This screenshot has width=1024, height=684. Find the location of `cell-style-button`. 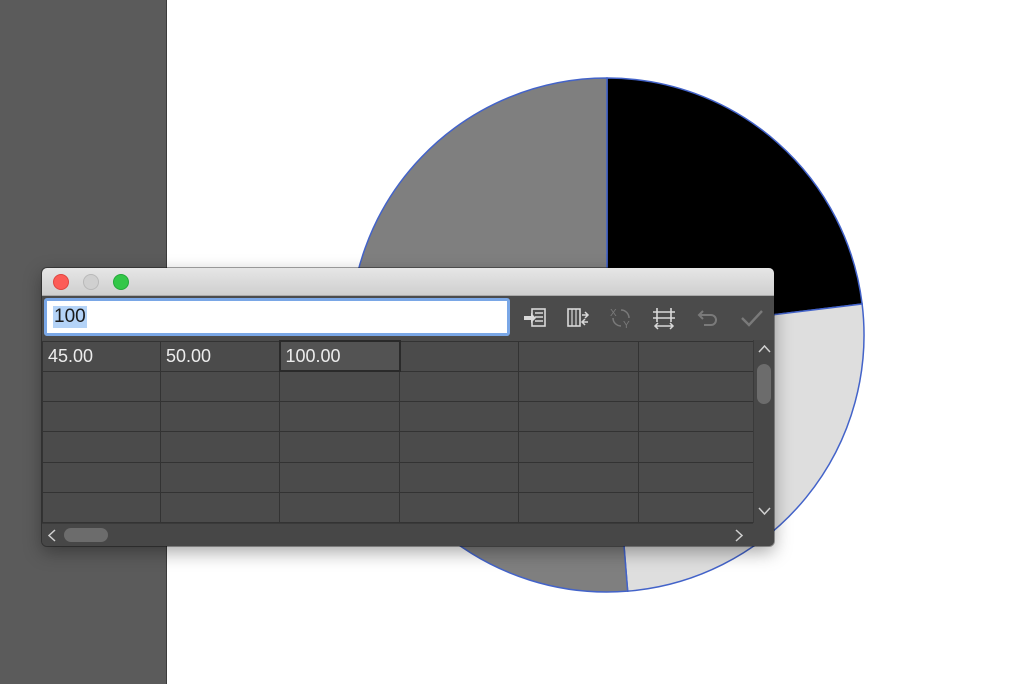

cell-style-button is located at coordinates (664, 318).